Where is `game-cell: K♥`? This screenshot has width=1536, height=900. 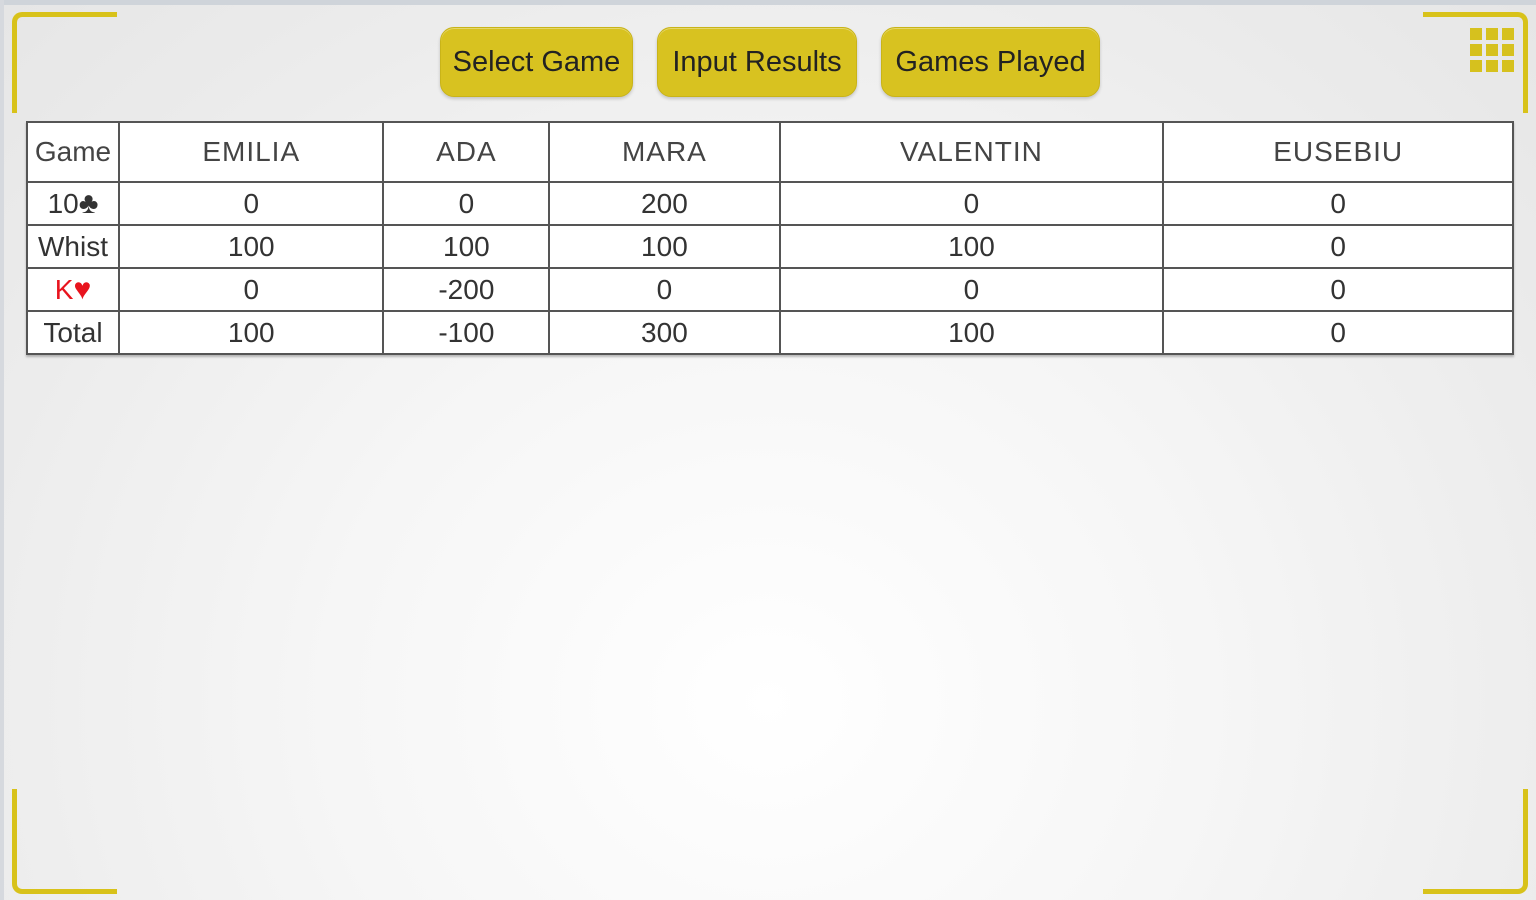
game-cell: K♥ is located at coordinates (73, 289).